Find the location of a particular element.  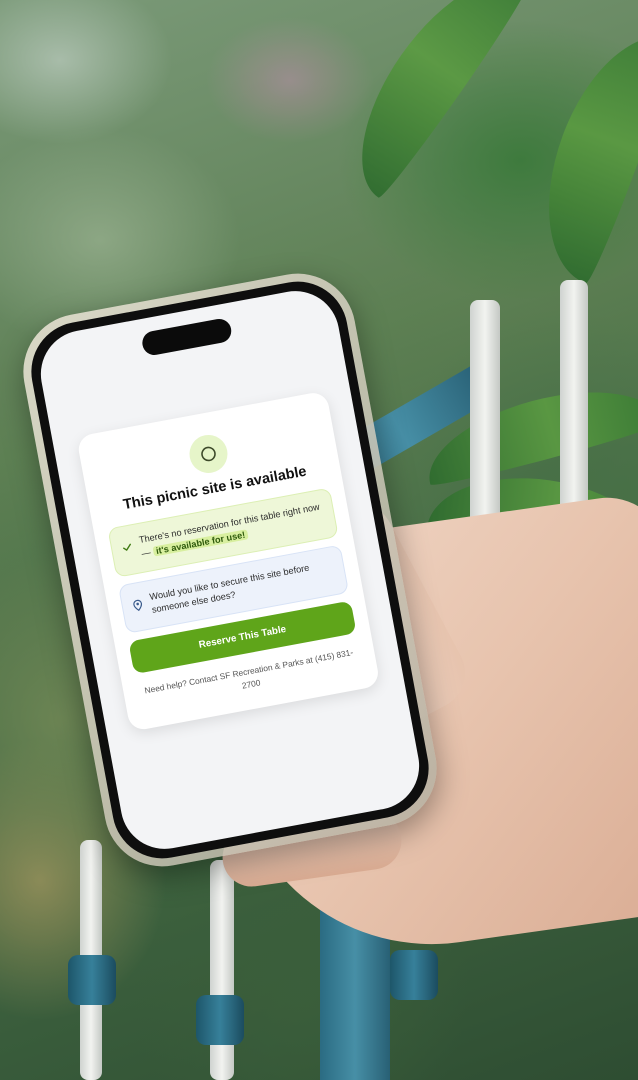

railing-post is located at coordinates (222, 970).